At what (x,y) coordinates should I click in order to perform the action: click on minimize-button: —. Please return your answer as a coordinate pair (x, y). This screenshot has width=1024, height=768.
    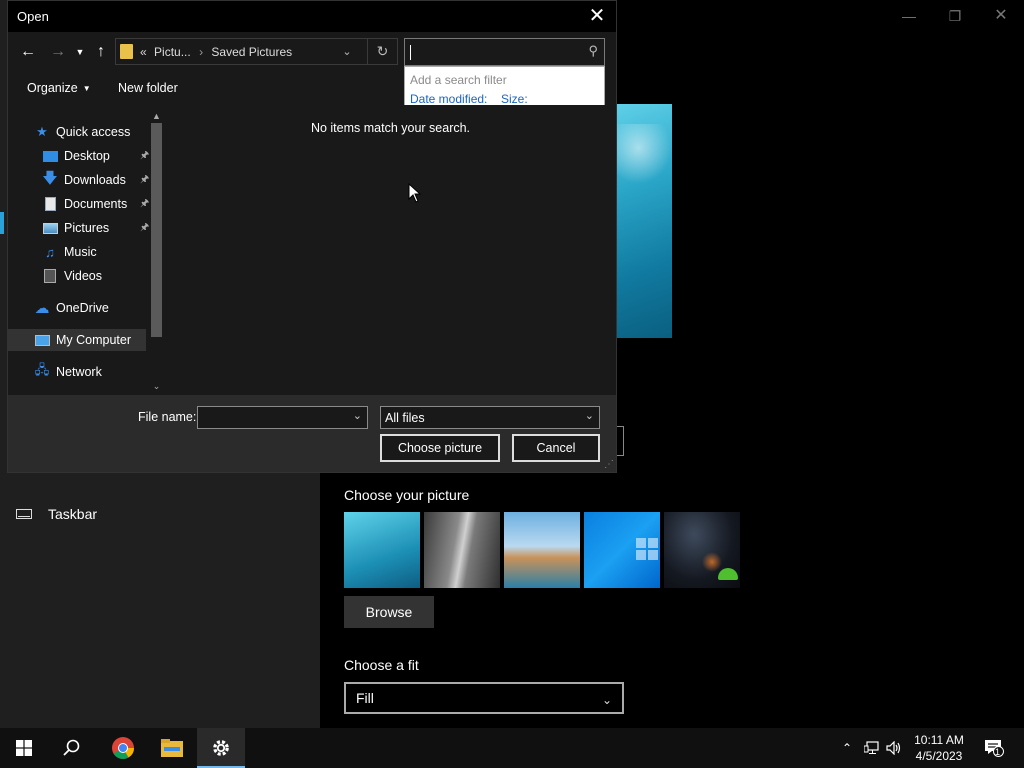
    Looking at the image, I should click on (909, 16).